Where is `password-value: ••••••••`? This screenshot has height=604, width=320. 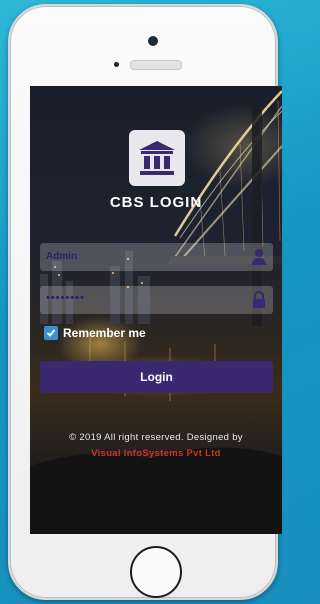
password-value: •••••••• is located at coordinates (65, 298).